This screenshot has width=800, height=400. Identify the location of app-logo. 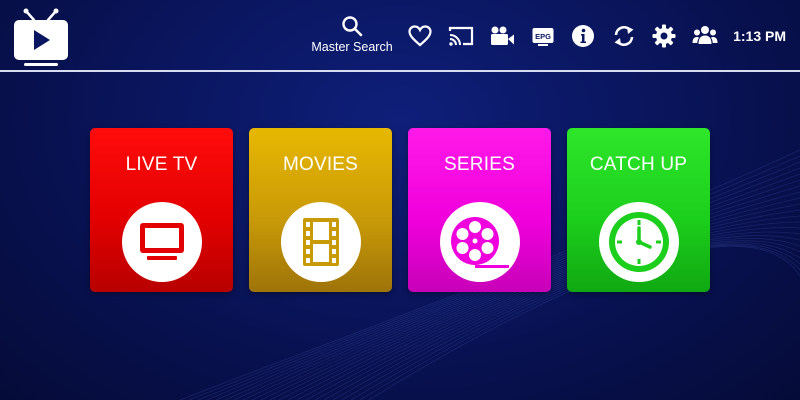
(41, 37).